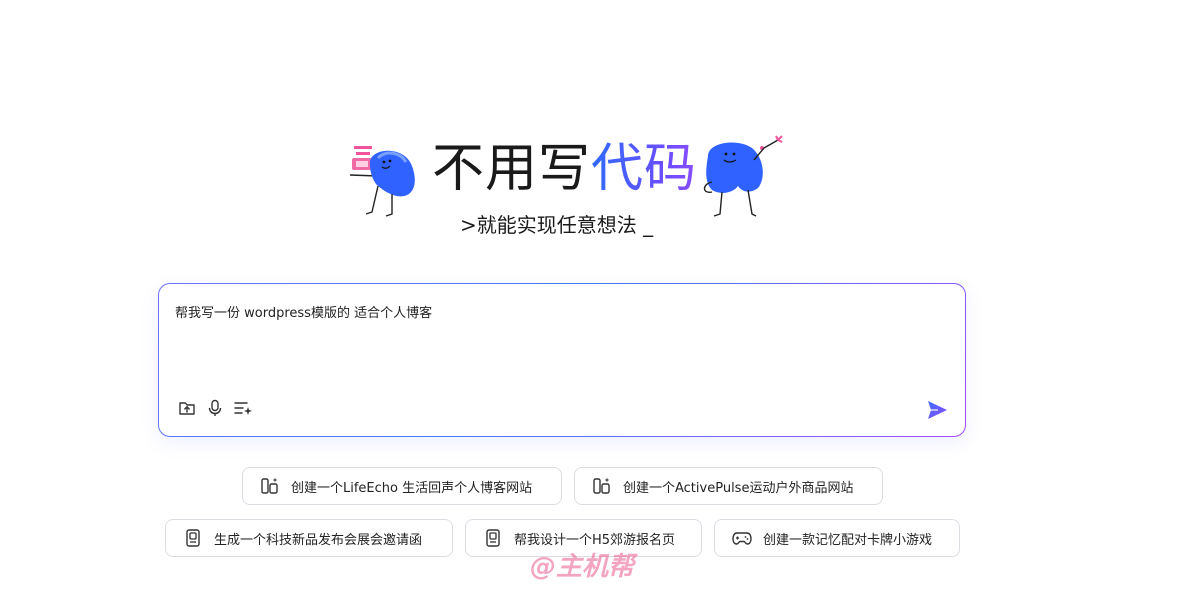 The image size is (1190, 614). Describe the element at coordinates (738, 488) in the screenshot. I see `suggestion-label: 创建一个ActivePulse运动户外商品网站` at that location.